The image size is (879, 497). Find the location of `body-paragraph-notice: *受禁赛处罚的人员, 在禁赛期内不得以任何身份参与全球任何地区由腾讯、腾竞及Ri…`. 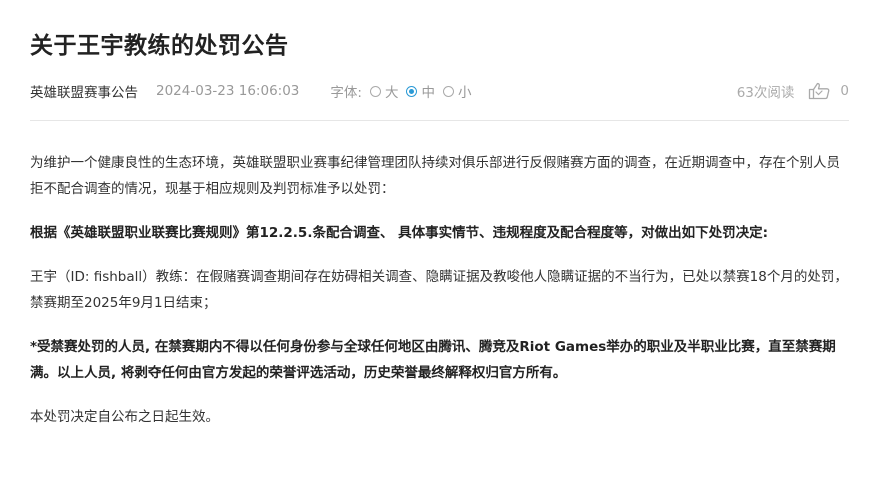

body-paragraph-notice: *受禁赛处罚的人员, 在禁赛期内不得以任何身份参与全球任何地区由腾讯、腾竞及Ri… is located at coordinates (433, 360).